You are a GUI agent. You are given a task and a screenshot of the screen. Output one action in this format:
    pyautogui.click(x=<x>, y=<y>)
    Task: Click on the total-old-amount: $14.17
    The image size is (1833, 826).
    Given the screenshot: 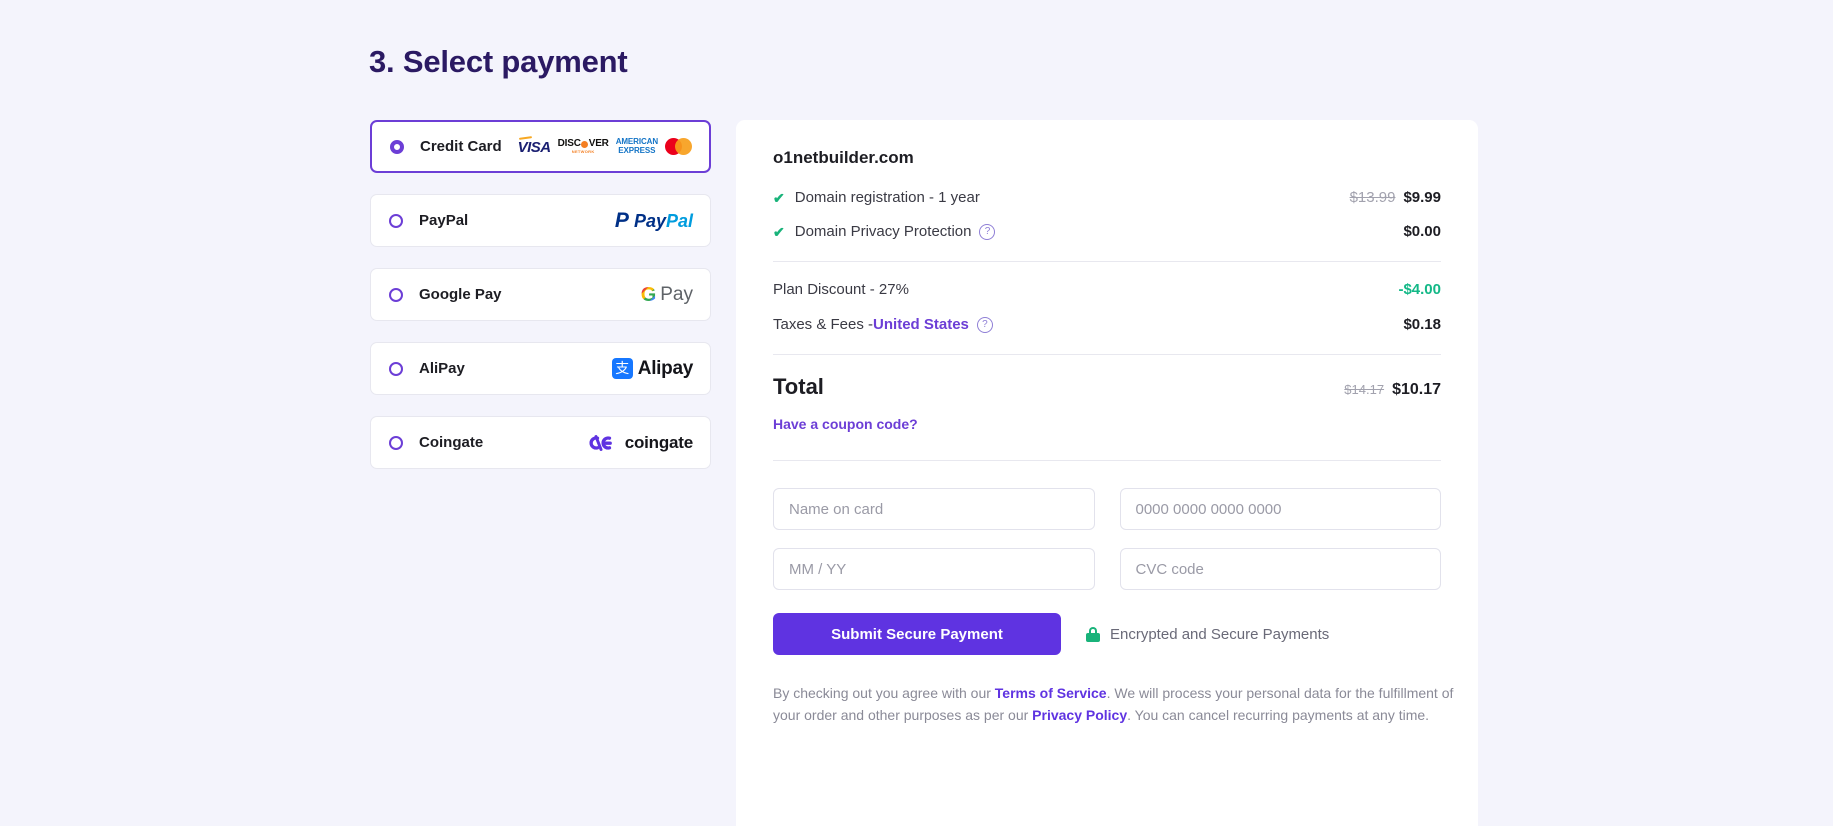 What is the action you would take?
    pyautogui.click(x=1364, y=389)
    